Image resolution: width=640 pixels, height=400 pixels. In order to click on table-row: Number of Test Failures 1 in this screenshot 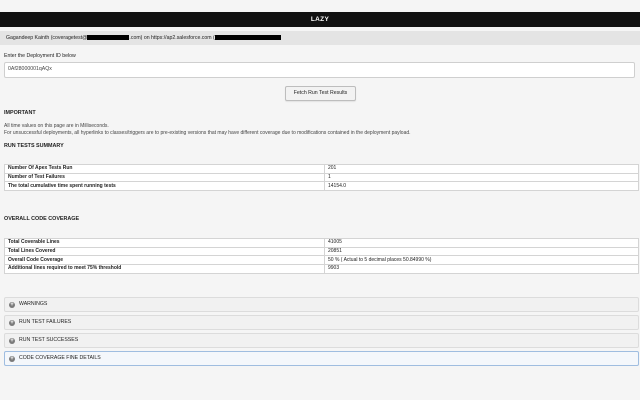, I will do `click(321, 177)`.